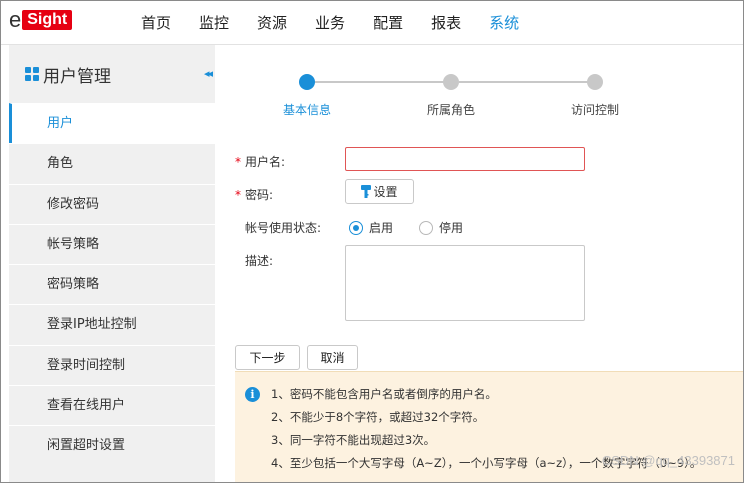 The height and width of the screenshot is (483, 744). I want to click on username-label: * 用户名:, so click(260, 161).